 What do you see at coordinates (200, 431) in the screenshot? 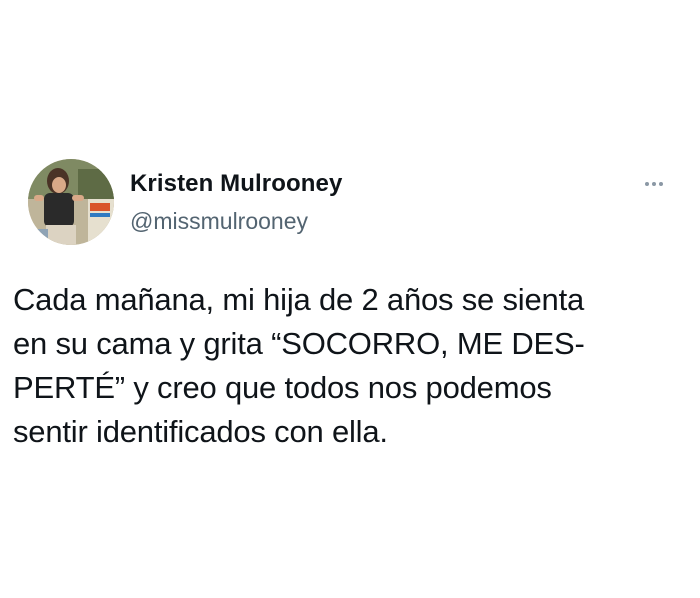
I see `tweet-text-line: sentir identificados con ella.` at bounding box center [200, 431].